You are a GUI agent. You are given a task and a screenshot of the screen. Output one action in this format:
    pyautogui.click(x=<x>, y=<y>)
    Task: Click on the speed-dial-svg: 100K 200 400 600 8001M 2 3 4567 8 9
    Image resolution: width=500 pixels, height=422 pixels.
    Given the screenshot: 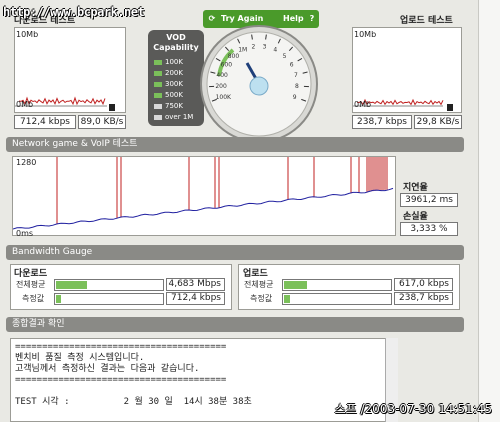 What is the action you would take?
    pyautogui.click(x=259, y=84)
    